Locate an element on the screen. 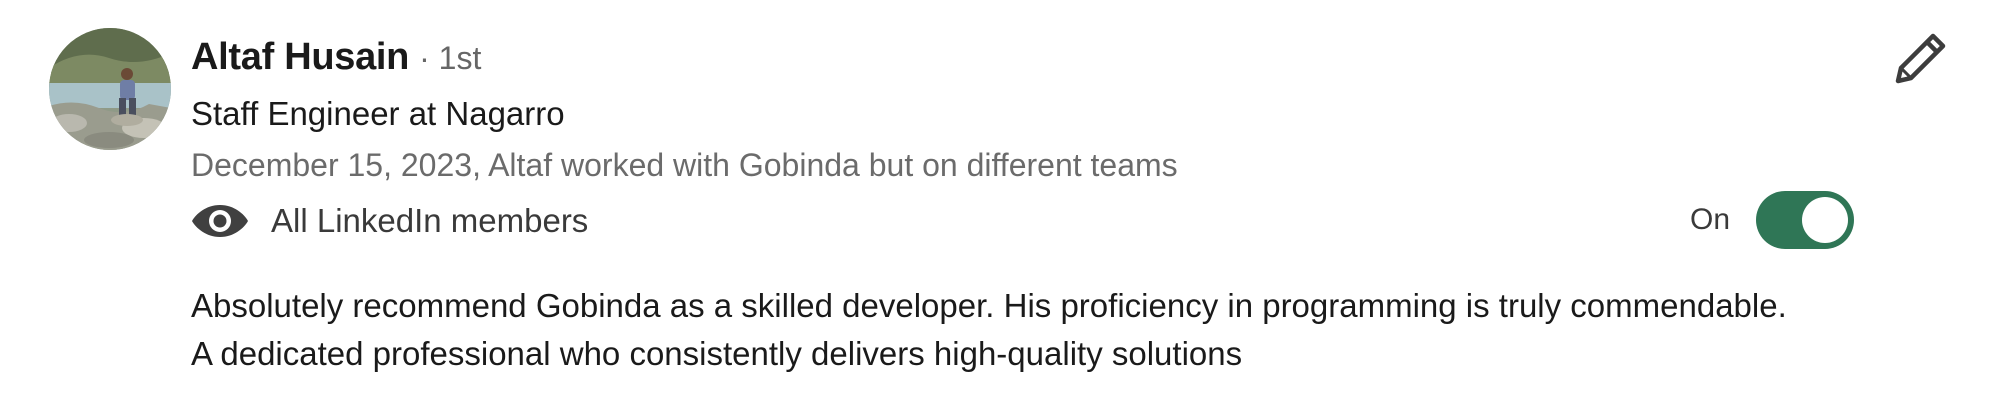  visibility-toggle is located at coordinates (1805, 220).